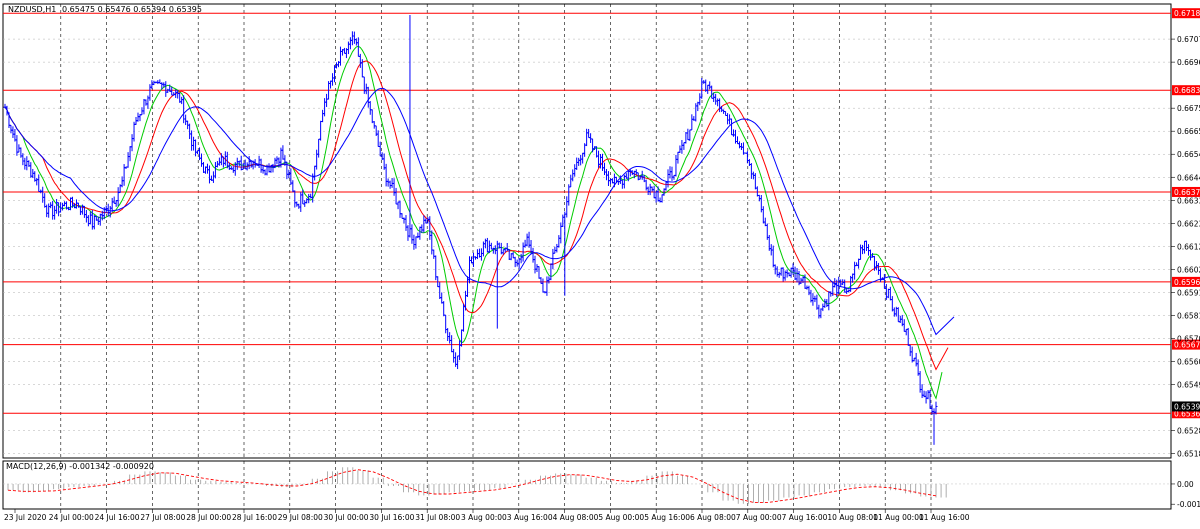 The width and height of the screenshot is (1200, 529). I want to click on time-tick-label: 3 Aug 00:00, so click(484, 517).